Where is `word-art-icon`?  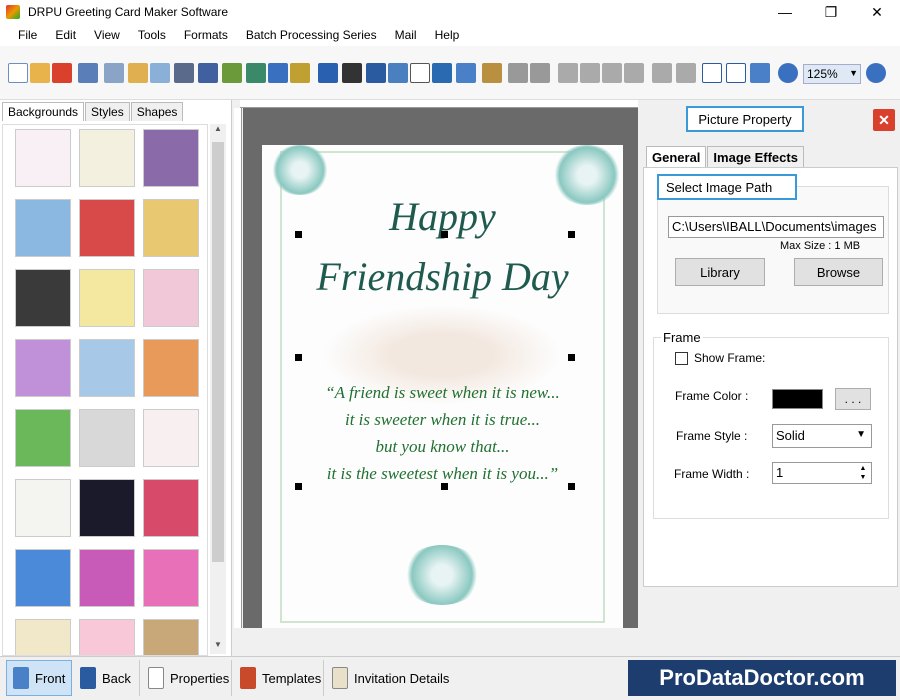 word-art-icon is located at coordinates (398, 73).